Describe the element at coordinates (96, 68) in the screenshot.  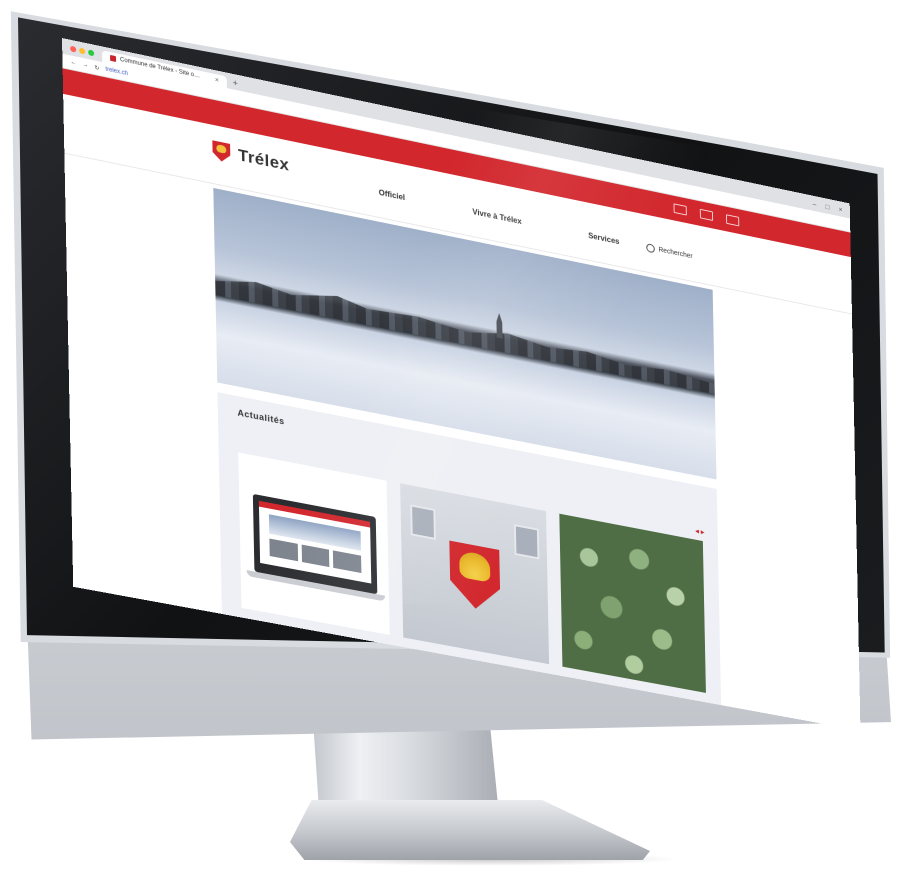
I see `reload-icon: ↻` at that location.